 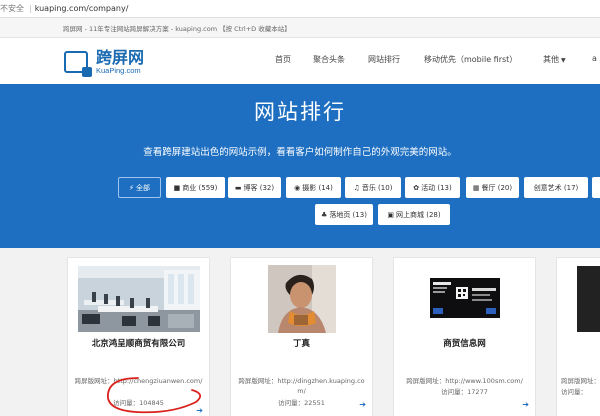 I want to click on filter-label: 全部, so click(x=142, y=187).